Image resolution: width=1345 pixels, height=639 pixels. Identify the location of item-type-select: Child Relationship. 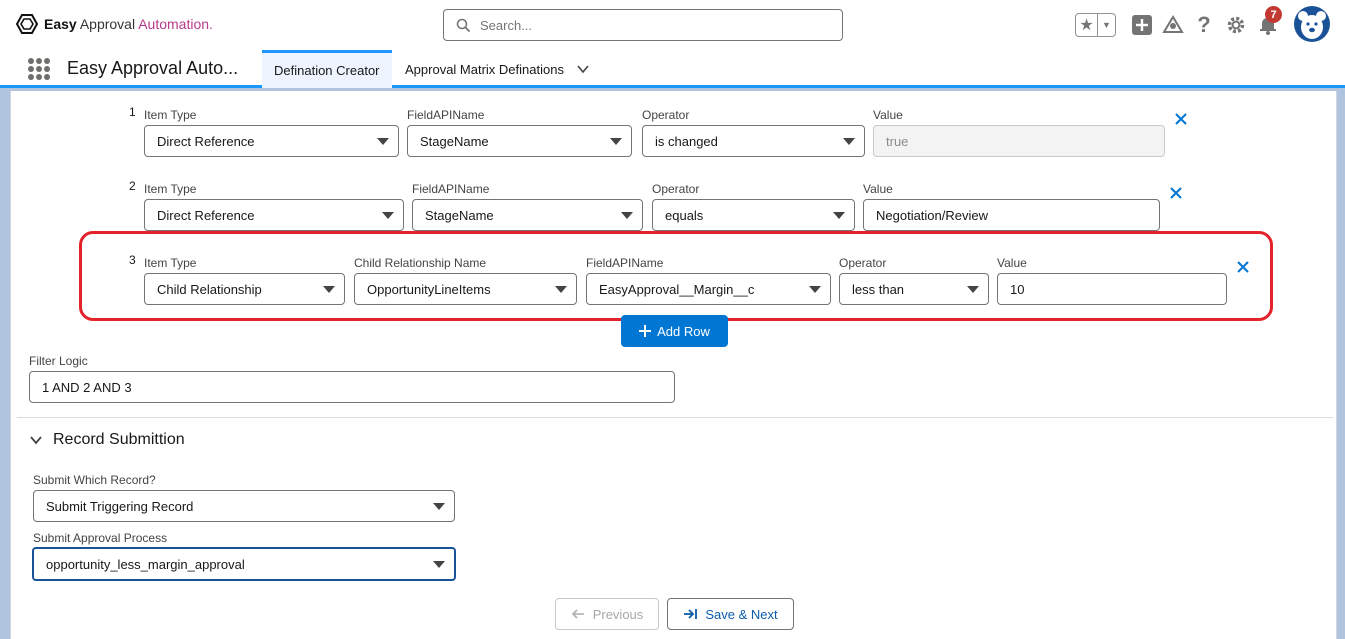
(244, 289).